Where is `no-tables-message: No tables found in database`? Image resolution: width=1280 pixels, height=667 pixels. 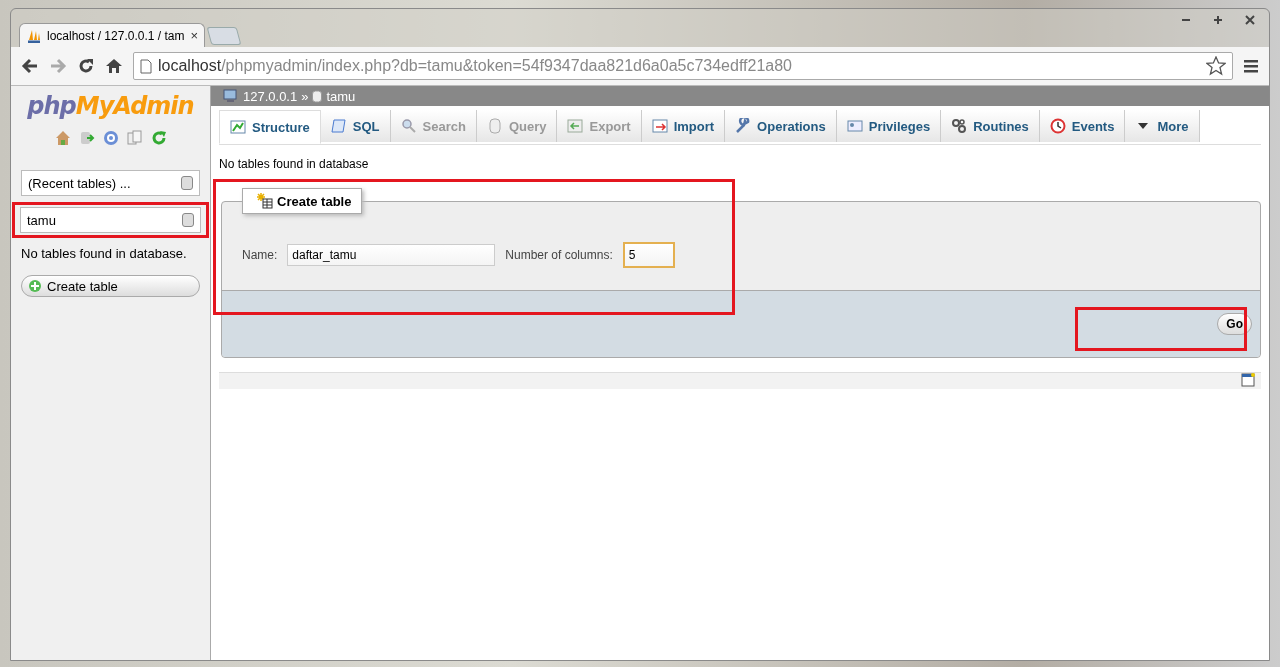 no-tables-message: No tables found in database is located at coordinates (294, 164).